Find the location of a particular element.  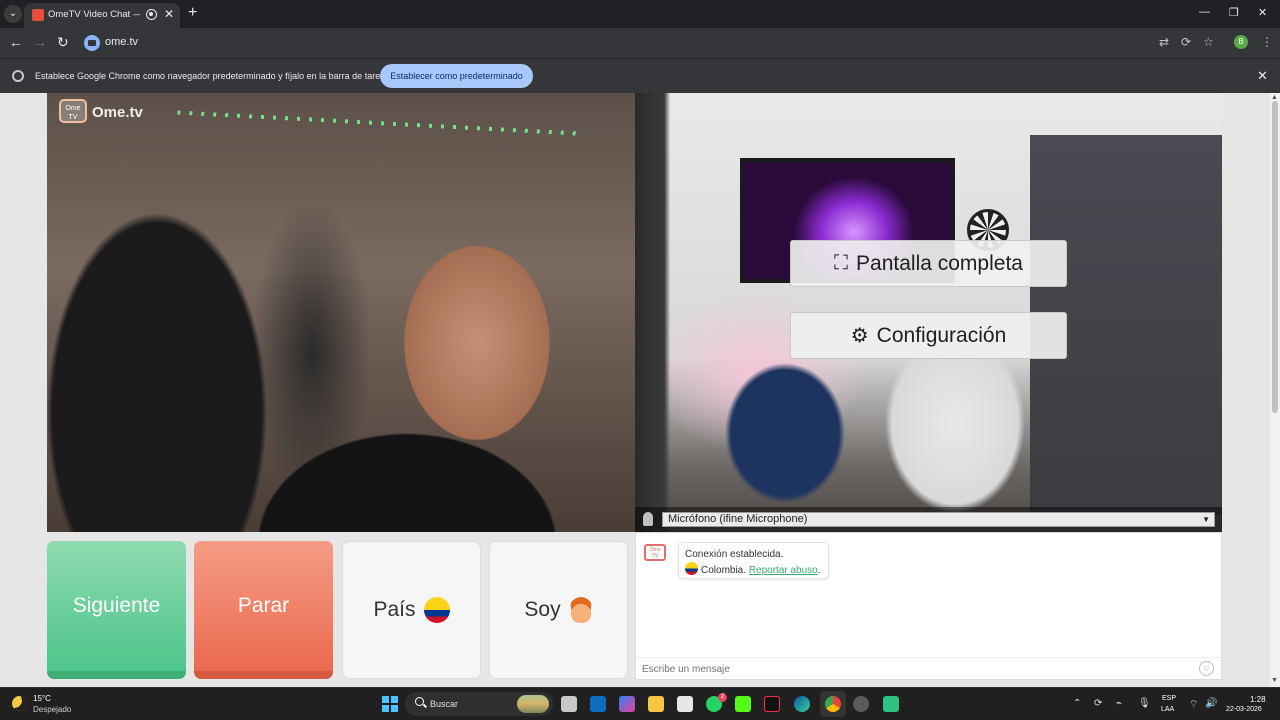

file-explorer-icon is located at coordinates (656, 704).